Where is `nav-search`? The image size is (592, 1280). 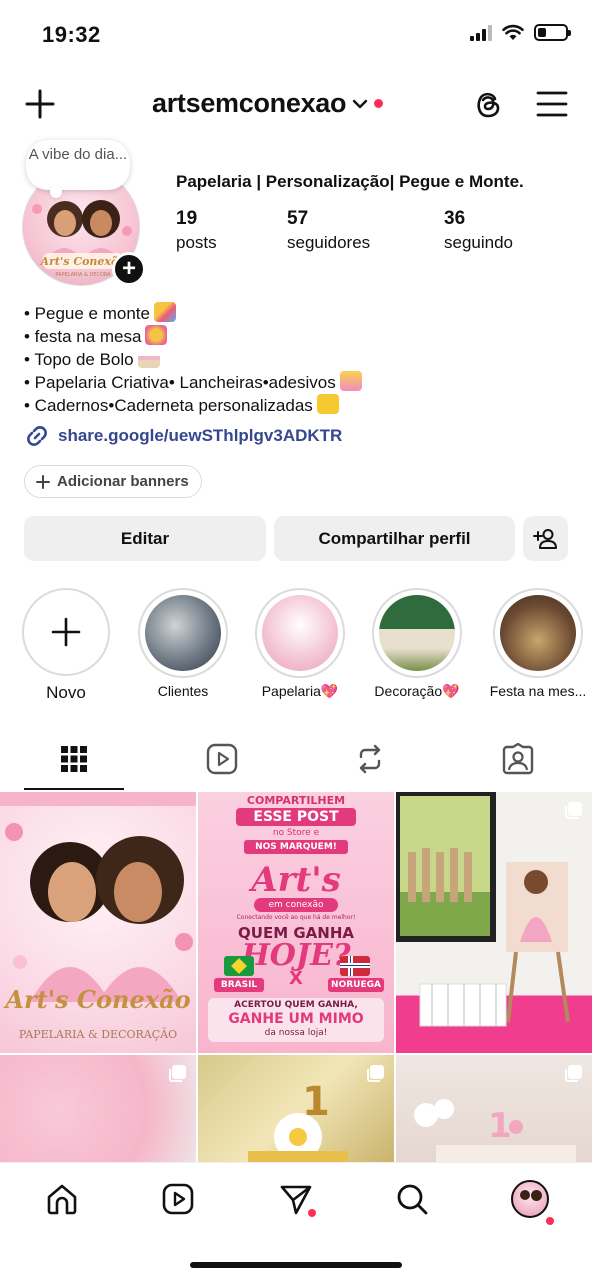
nav-search is located at coordinates (412, 1199).